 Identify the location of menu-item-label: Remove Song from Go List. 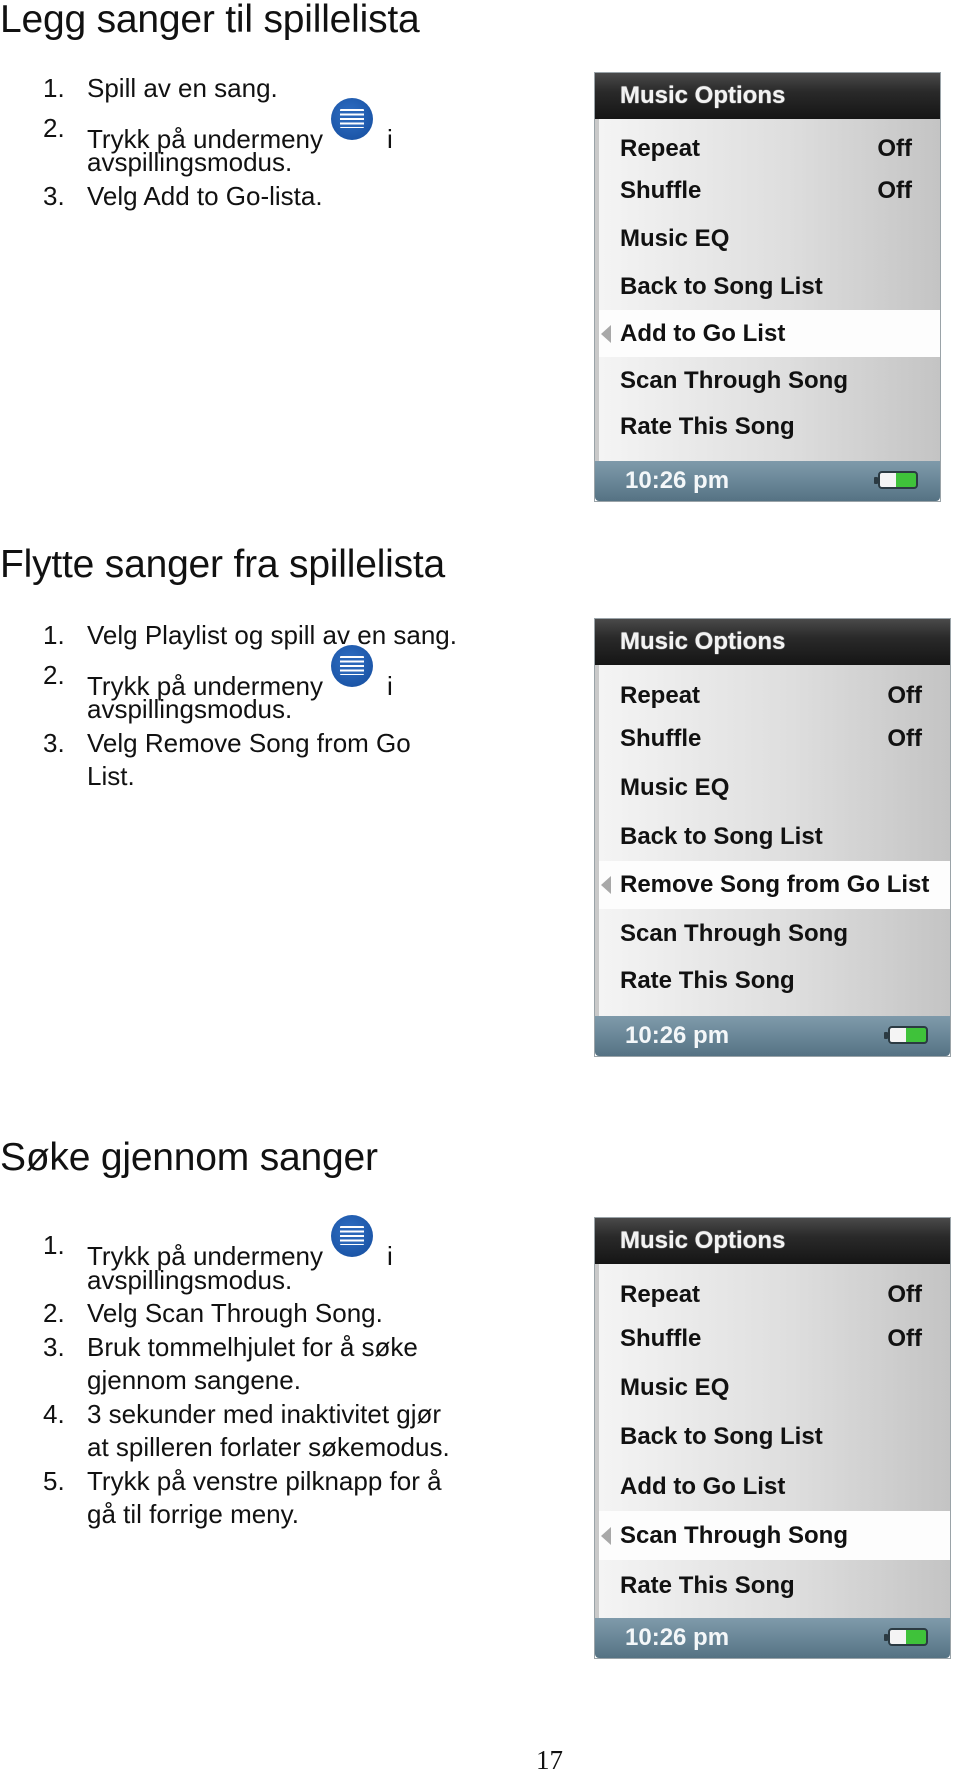
(775, 884).